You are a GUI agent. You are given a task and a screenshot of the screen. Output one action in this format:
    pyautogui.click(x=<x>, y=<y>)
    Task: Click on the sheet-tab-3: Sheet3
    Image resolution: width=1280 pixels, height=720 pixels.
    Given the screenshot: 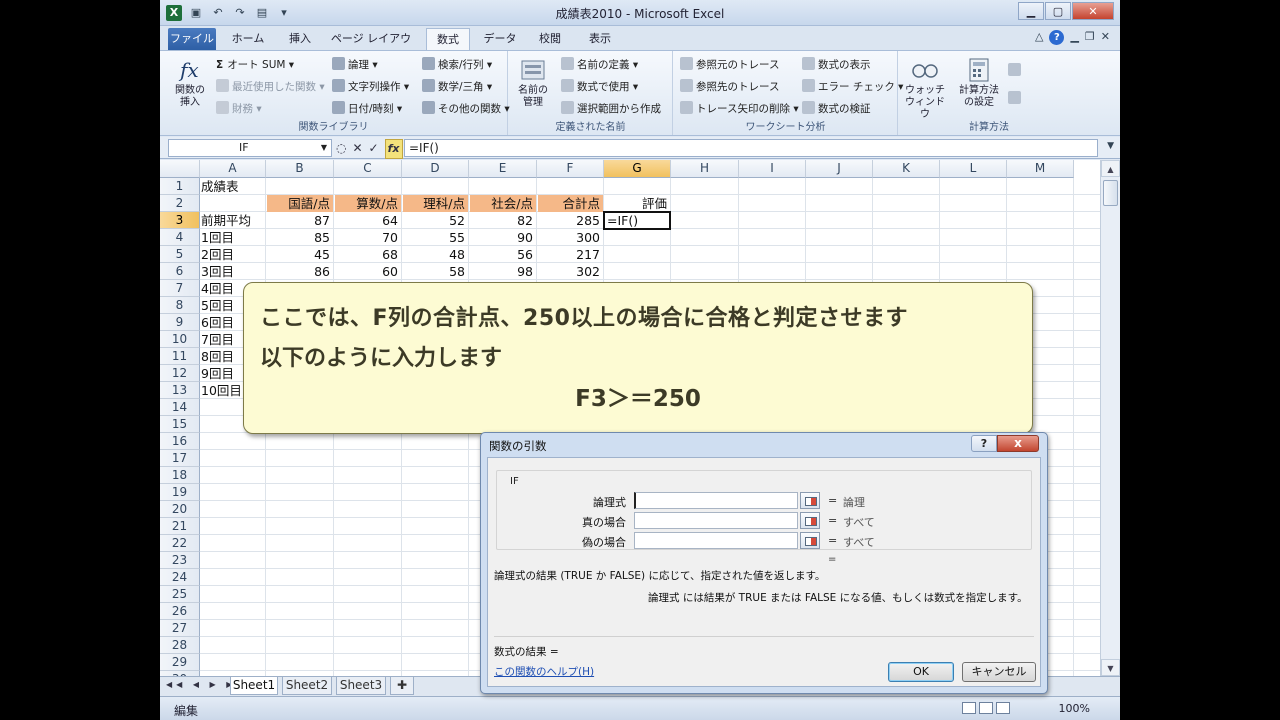 What is the action you would take?
    pyautogui.click(x=361, y=686)
    